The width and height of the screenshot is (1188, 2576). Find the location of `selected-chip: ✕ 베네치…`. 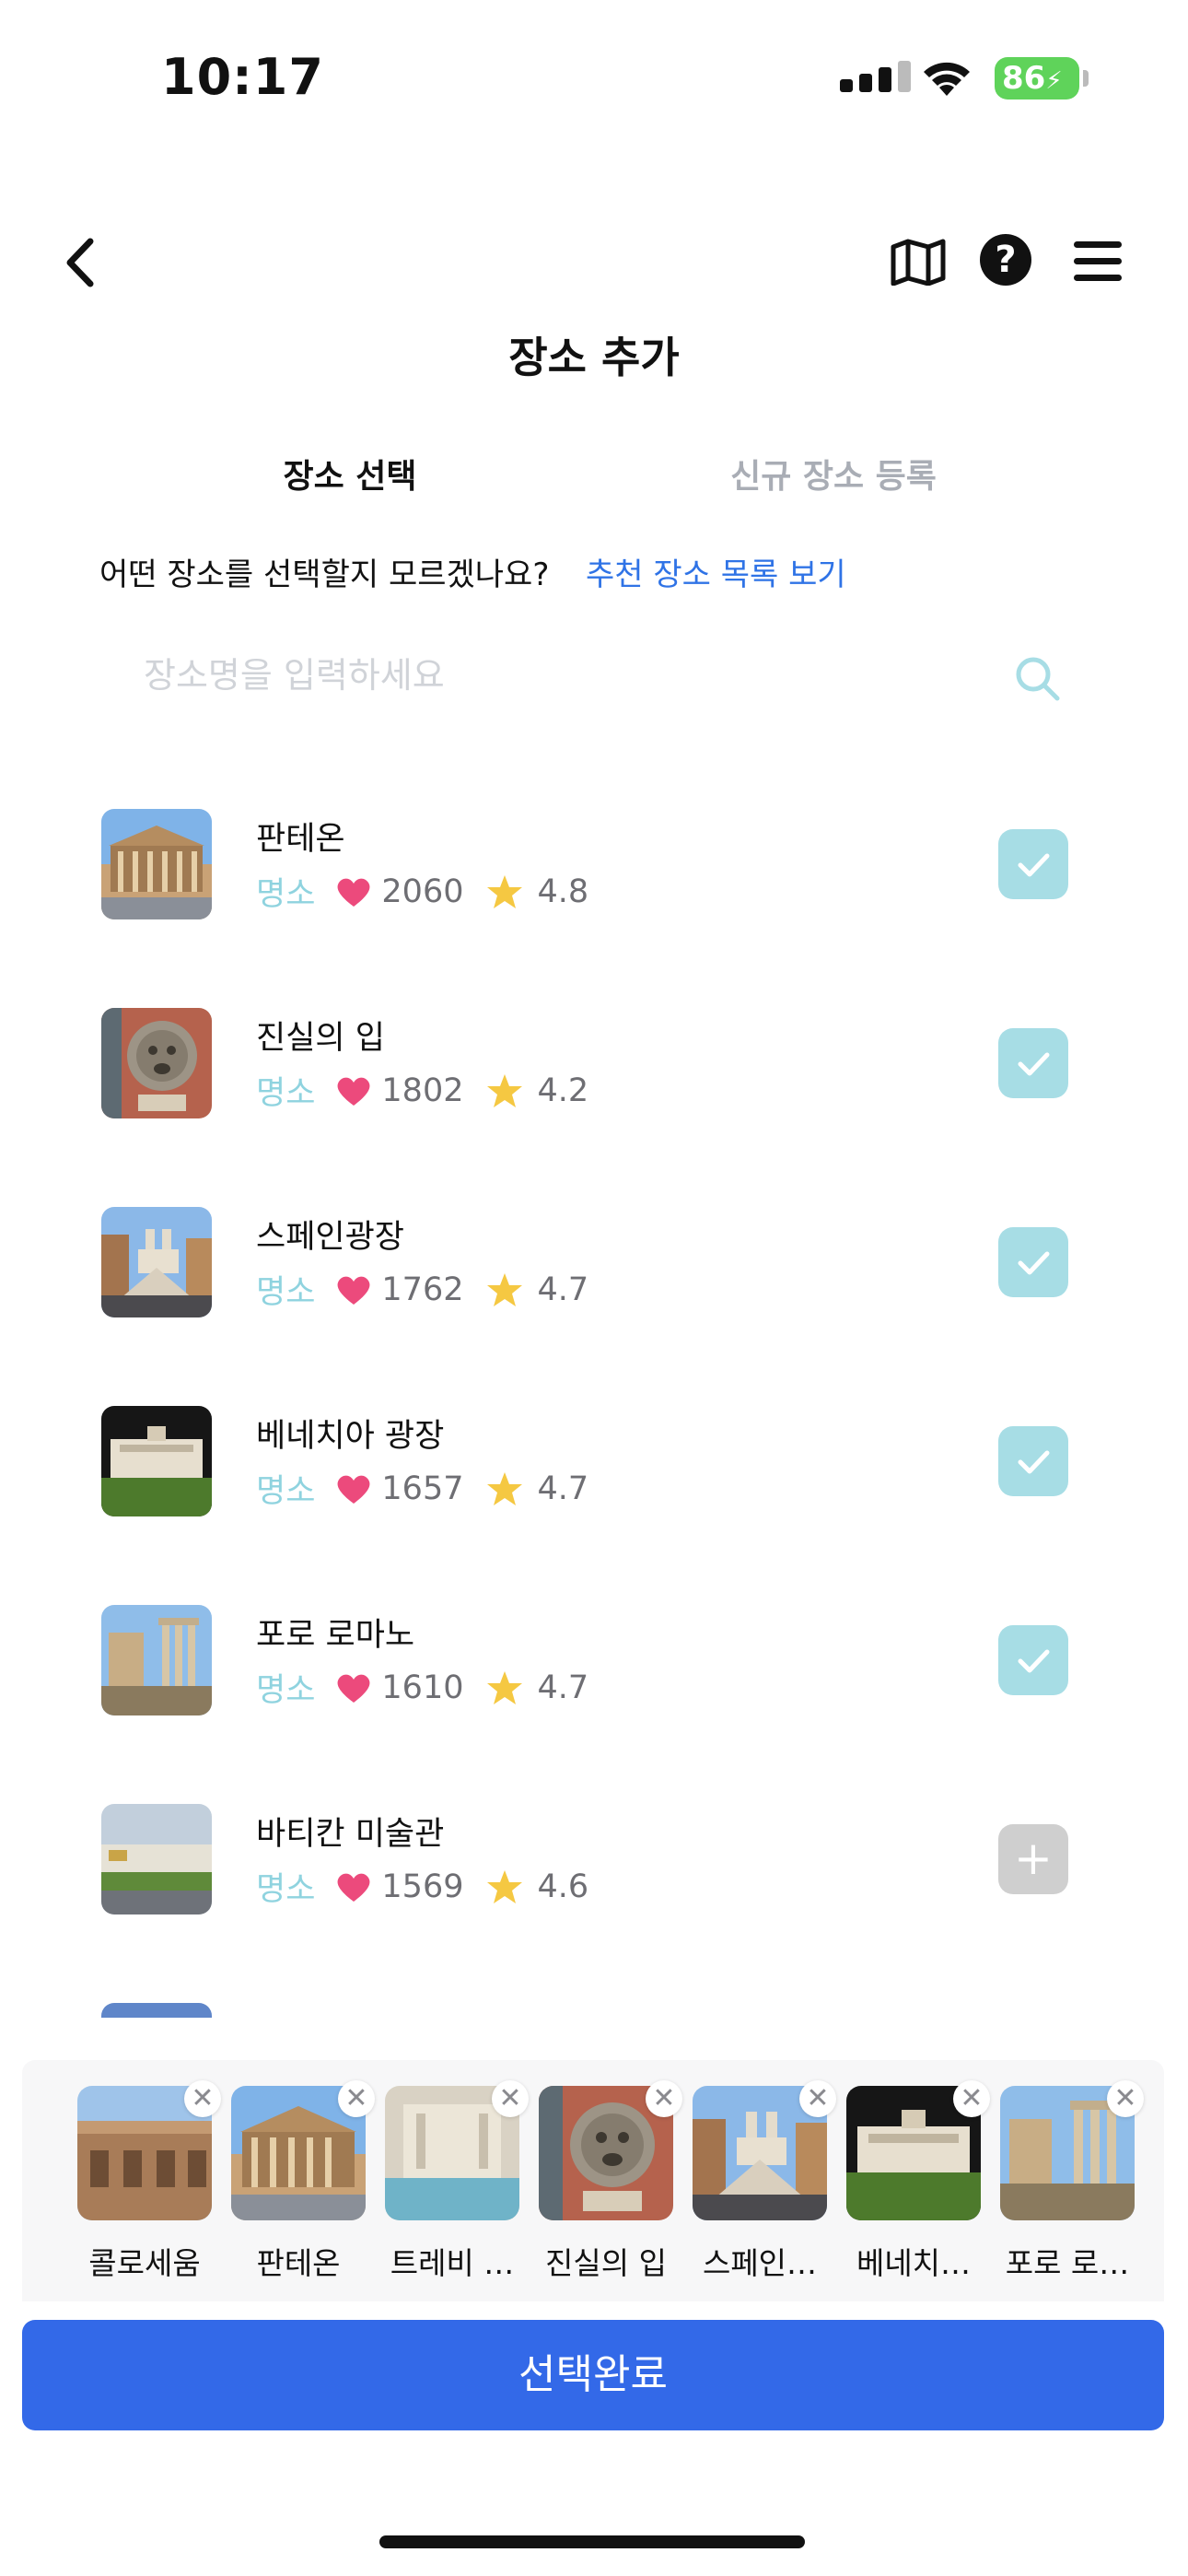

selected-chip: ✕ 베네치… is located at coordinates (918, 2181).